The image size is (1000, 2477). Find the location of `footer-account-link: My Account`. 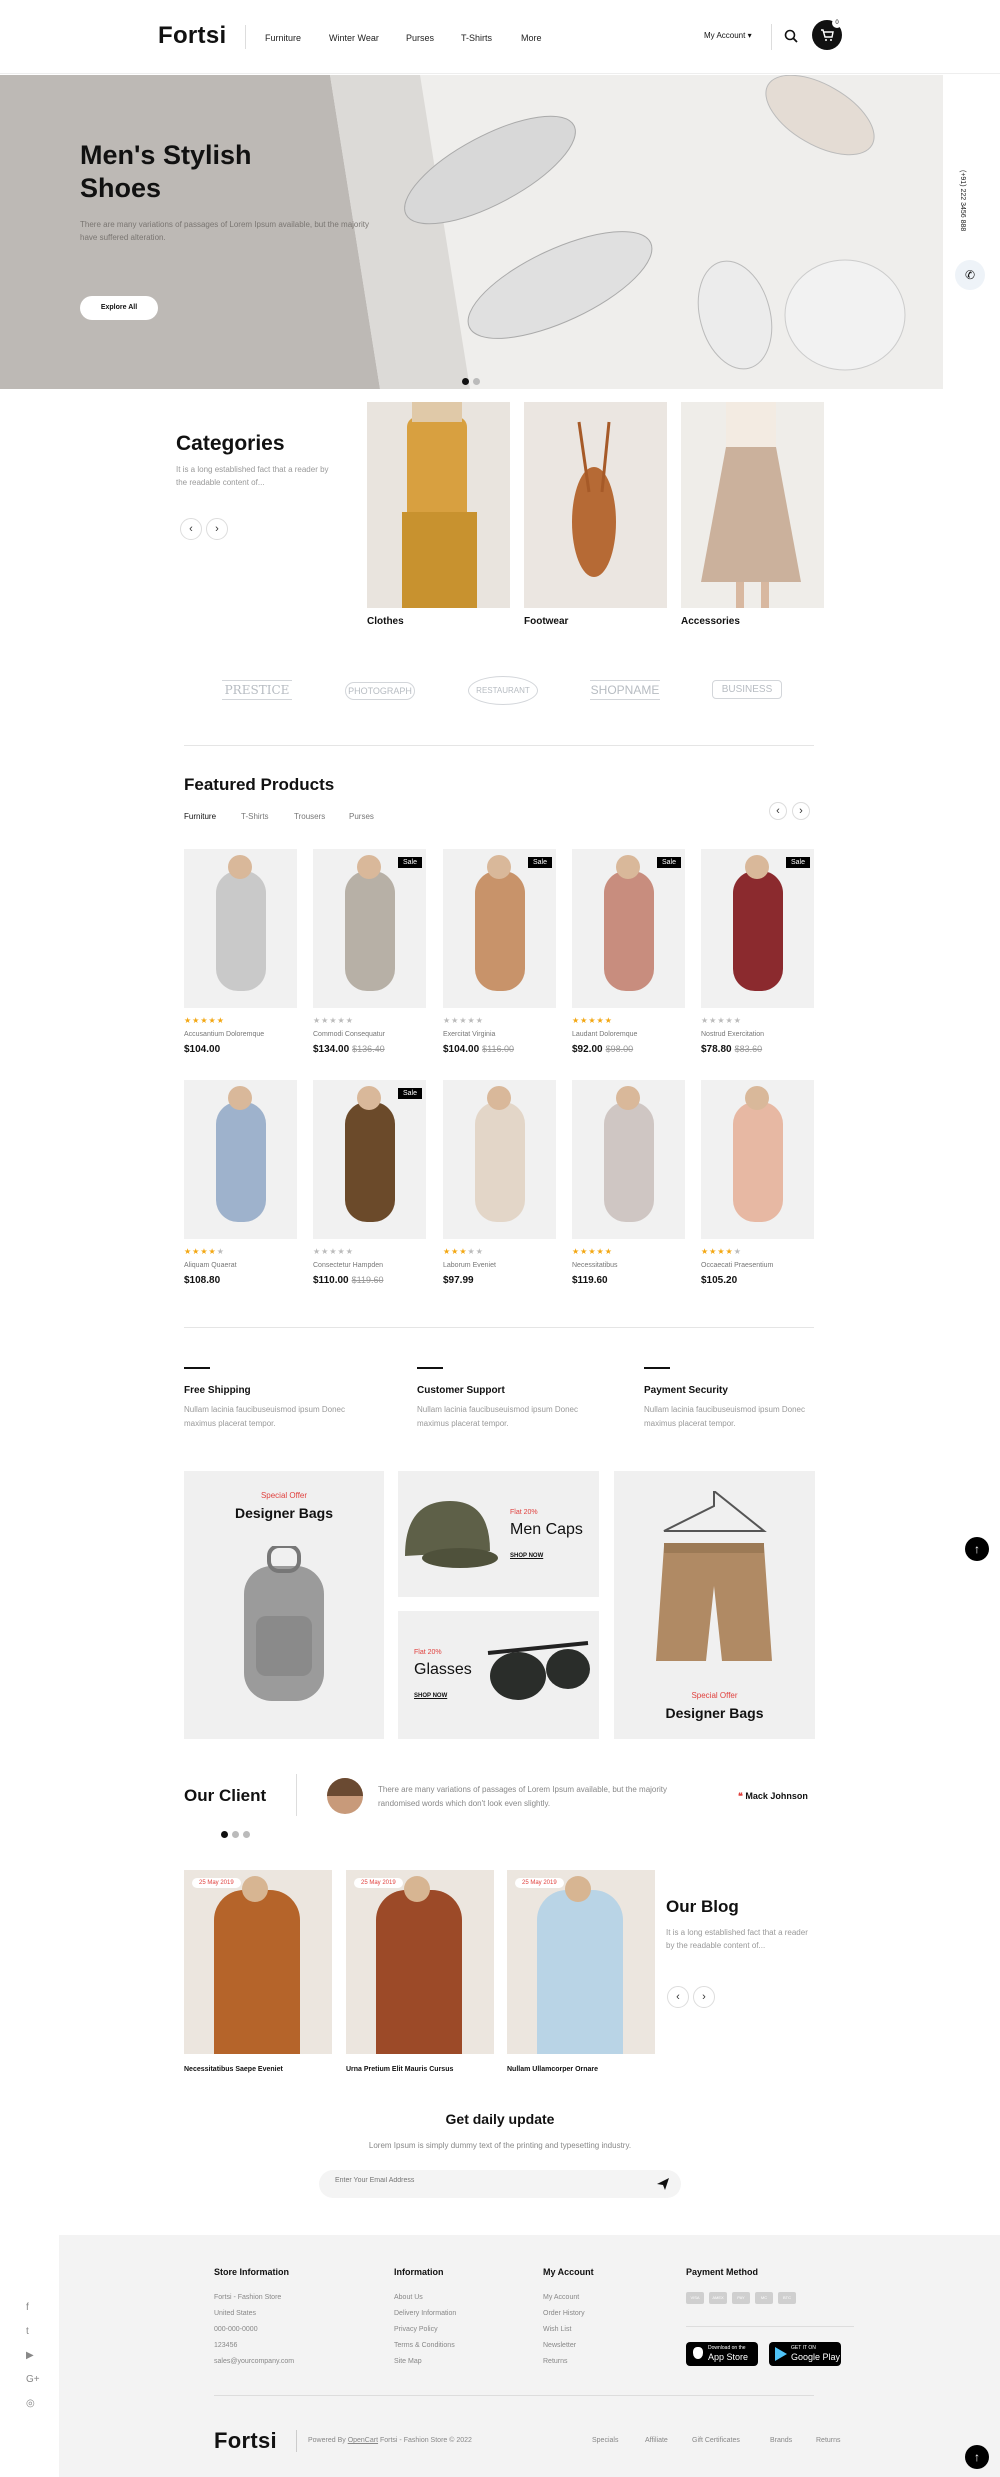

footer-account-link: My Account is located at coordinates (564, 2298).